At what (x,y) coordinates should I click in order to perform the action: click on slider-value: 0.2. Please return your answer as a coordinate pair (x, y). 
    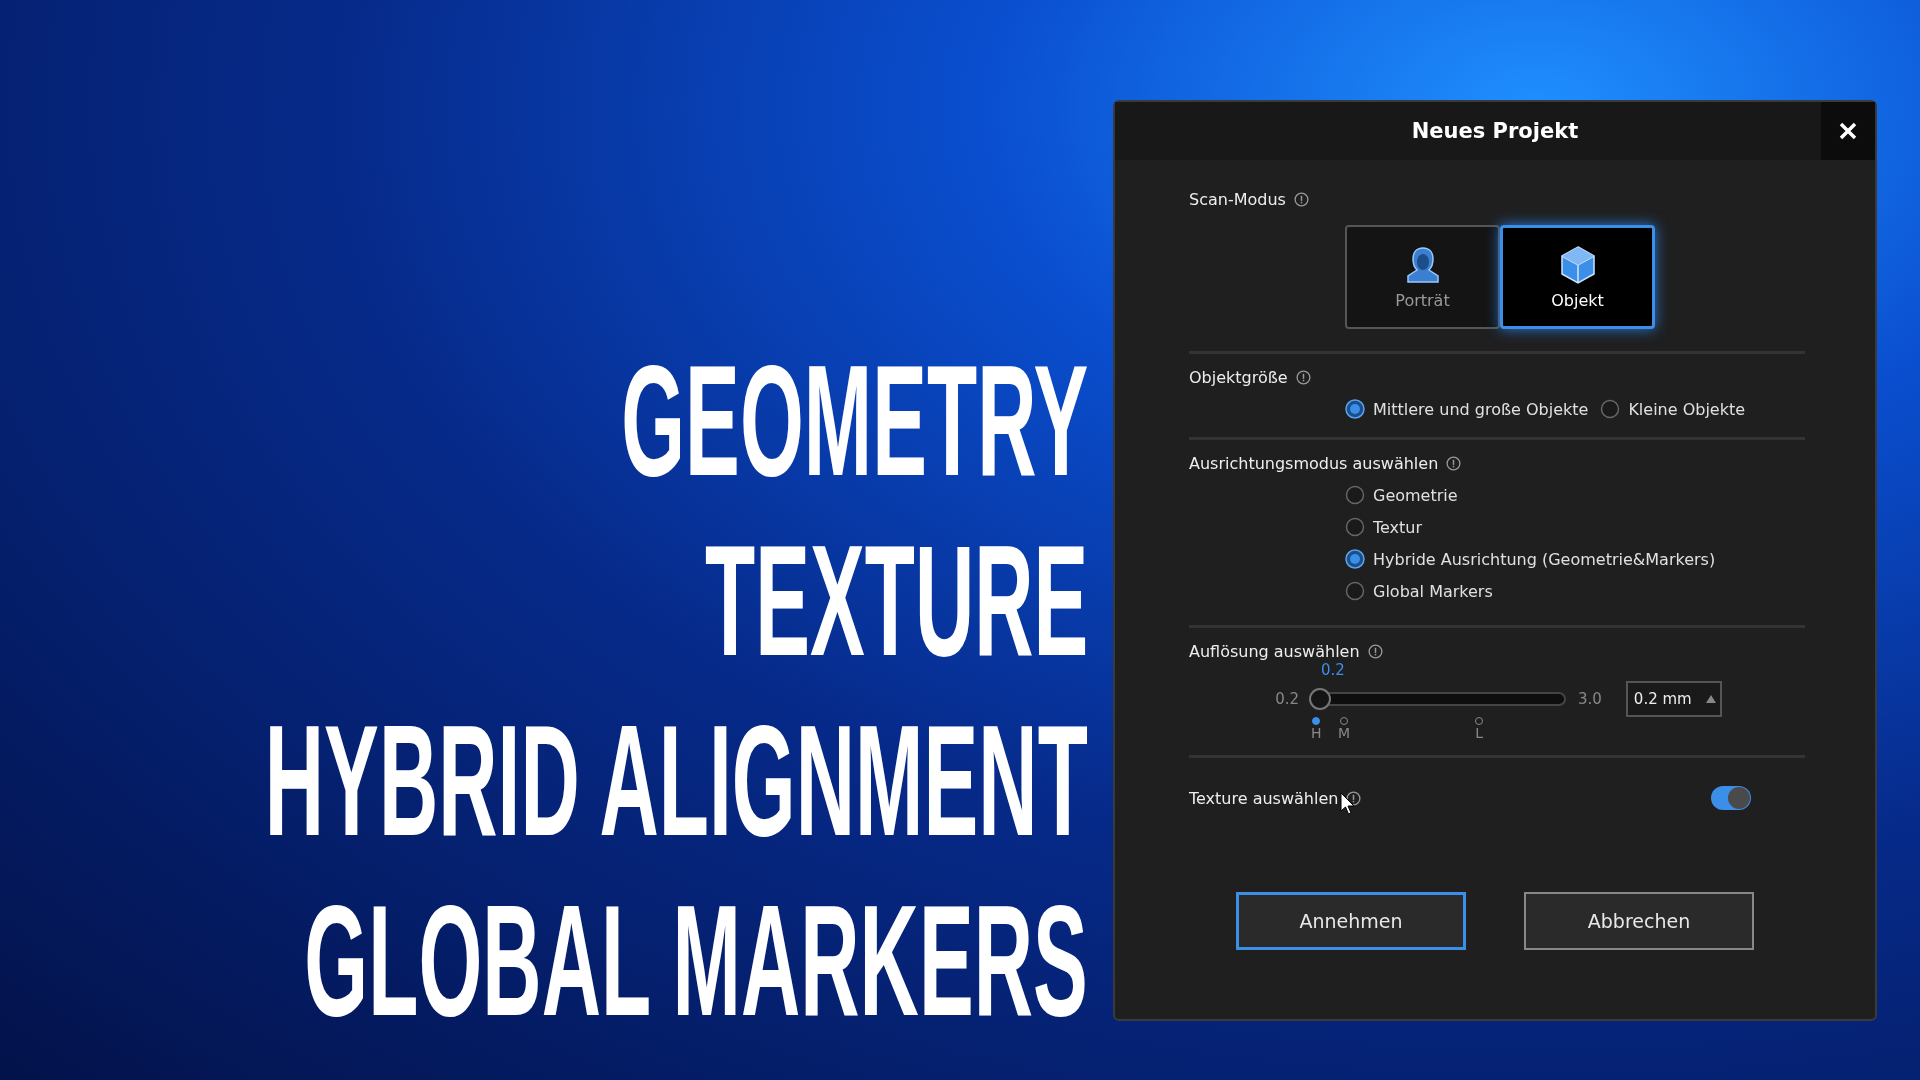
    Looking at the image, I should click on (1333, 671).